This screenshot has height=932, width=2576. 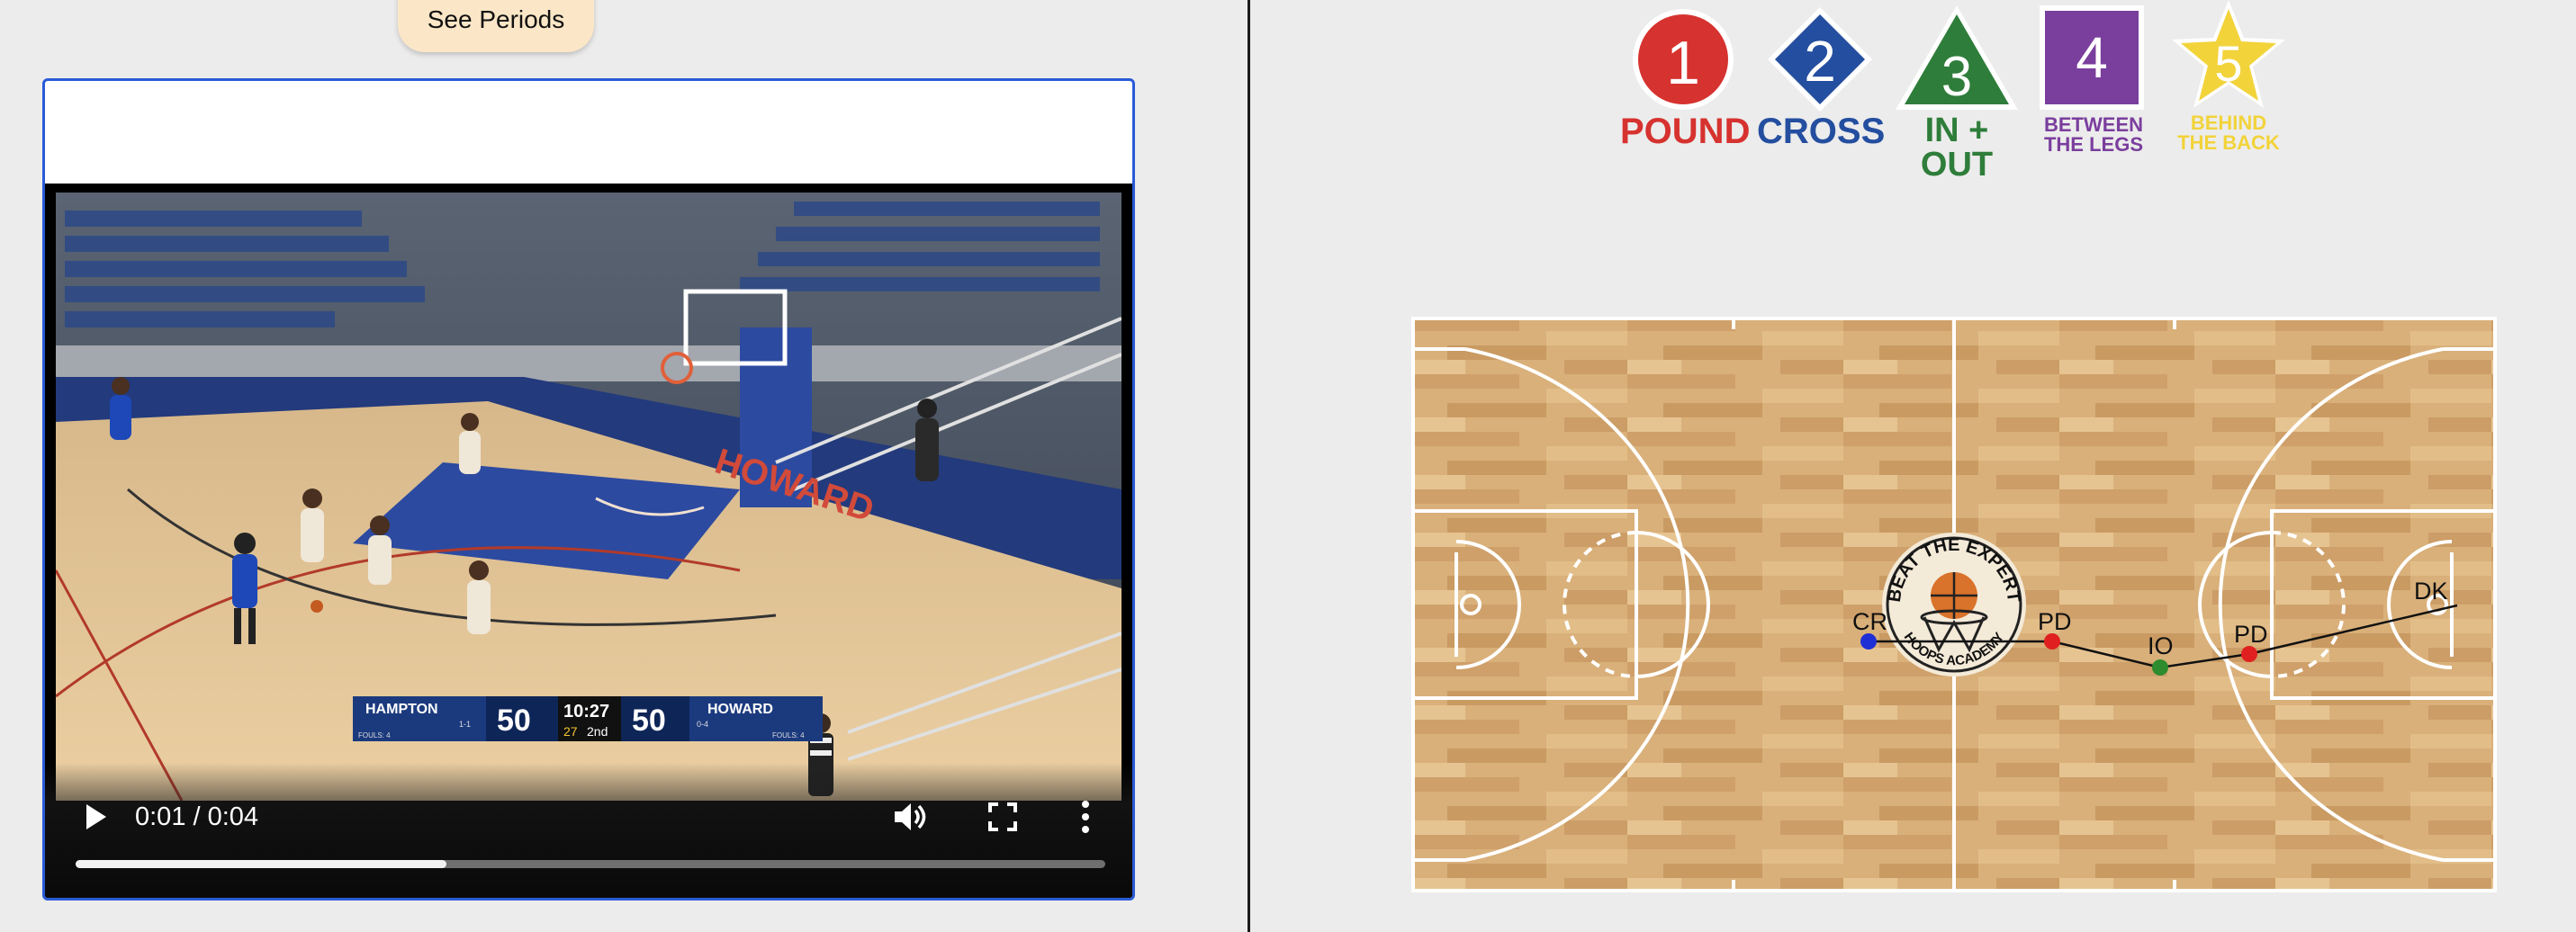 I want to click on in-out-triangle-icon: 3, so click(x=1957, y=57).